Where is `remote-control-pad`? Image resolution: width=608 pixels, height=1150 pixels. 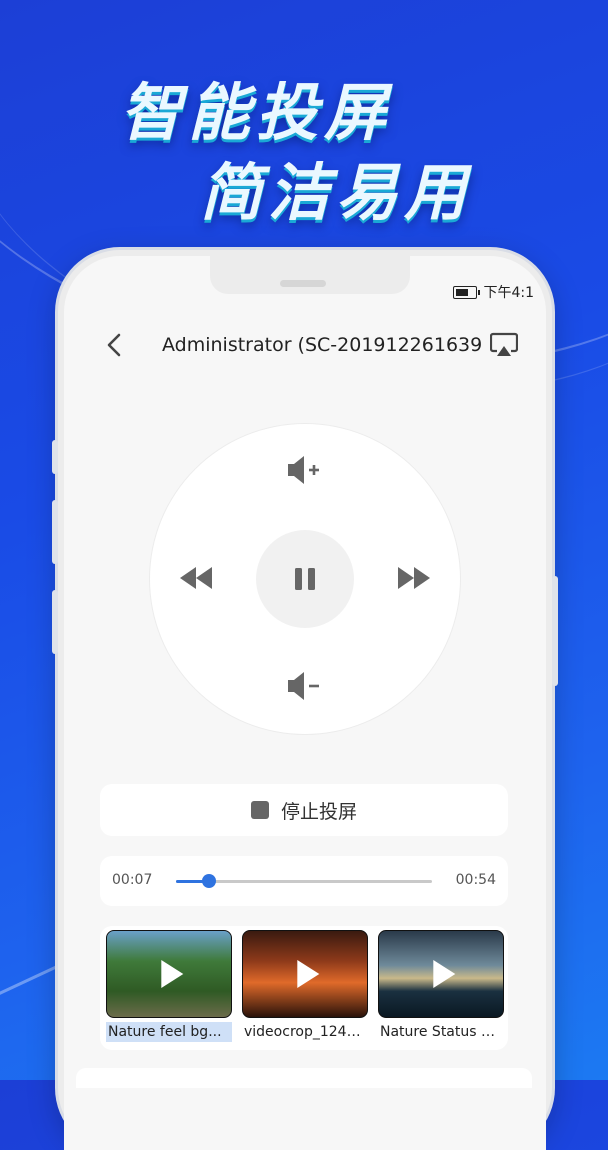 remote-control-pad is located at coordinates (305, 579).